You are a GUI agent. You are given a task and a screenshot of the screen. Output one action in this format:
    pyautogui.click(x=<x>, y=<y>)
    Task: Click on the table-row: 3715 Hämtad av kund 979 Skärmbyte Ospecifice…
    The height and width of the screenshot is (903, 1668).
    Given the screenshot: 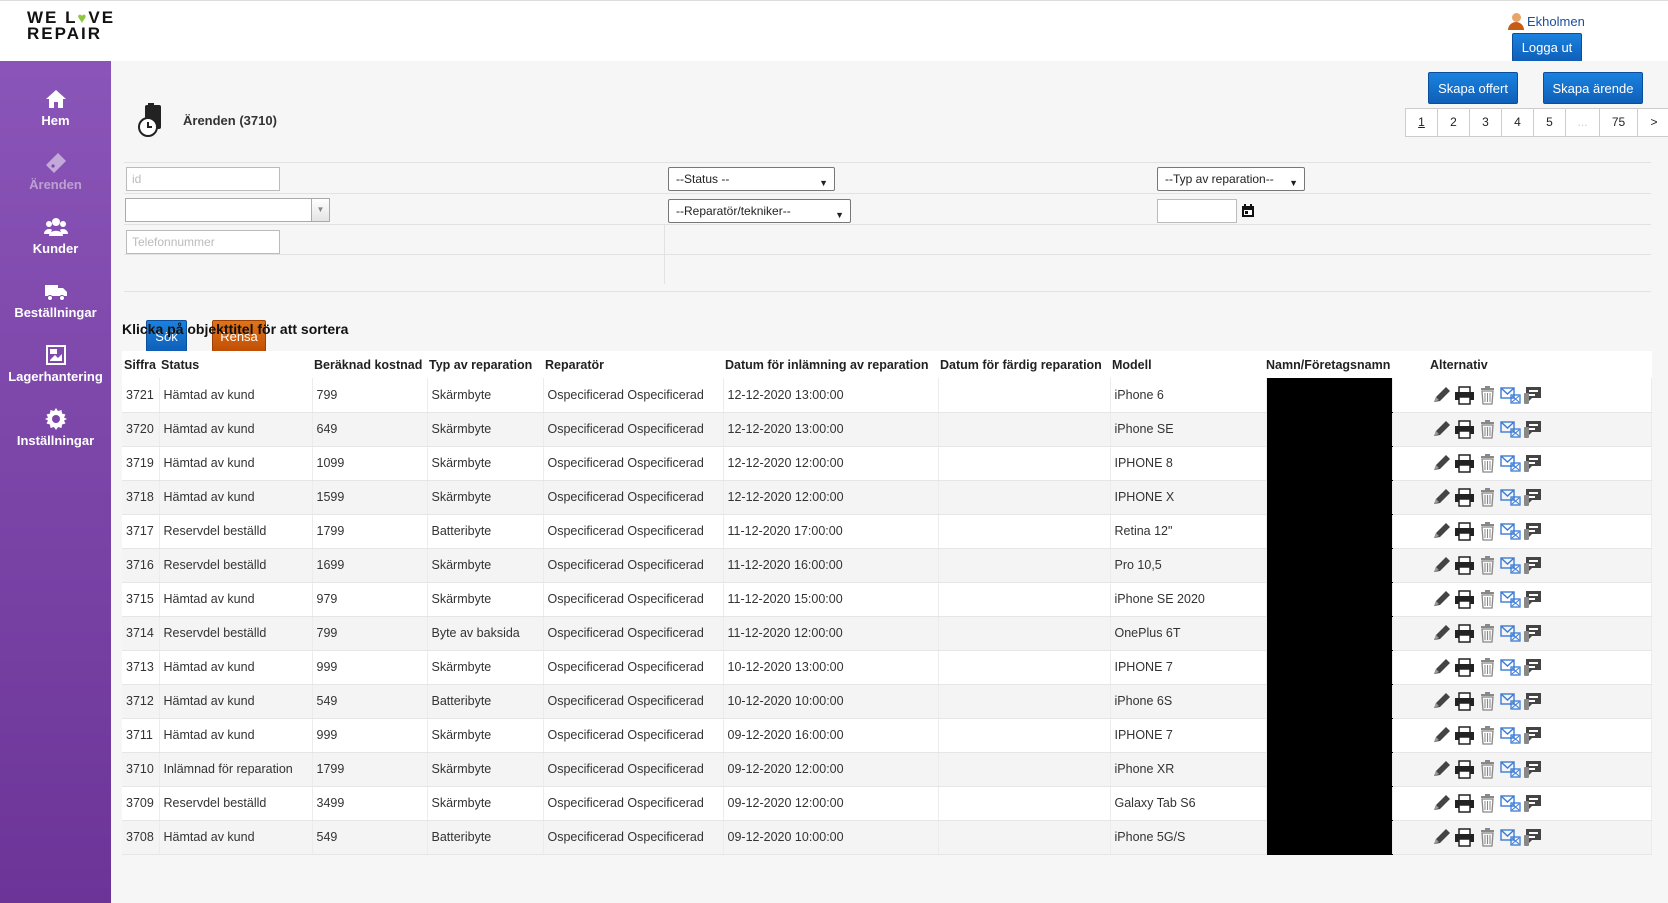 What is the action you would take?
    pyautogui.click(x=887, y=599)
    